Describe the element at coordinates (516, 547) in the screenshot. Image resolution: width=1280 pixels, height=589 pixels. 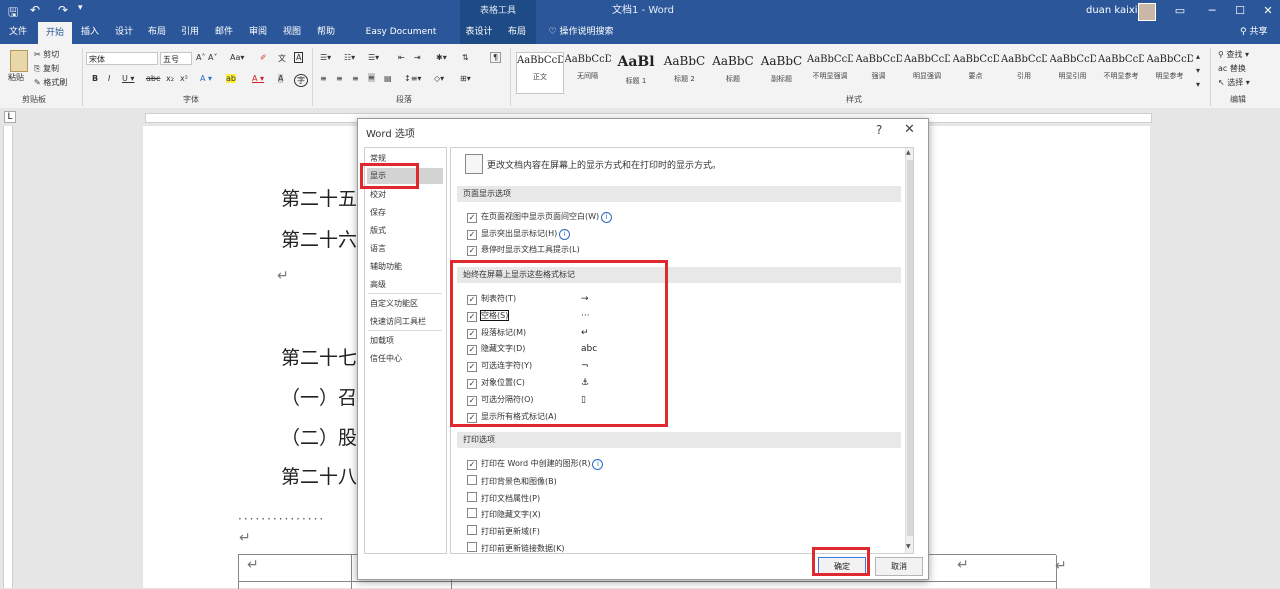
I see `option-row: 打印前更新链接数据(K)` at that location.